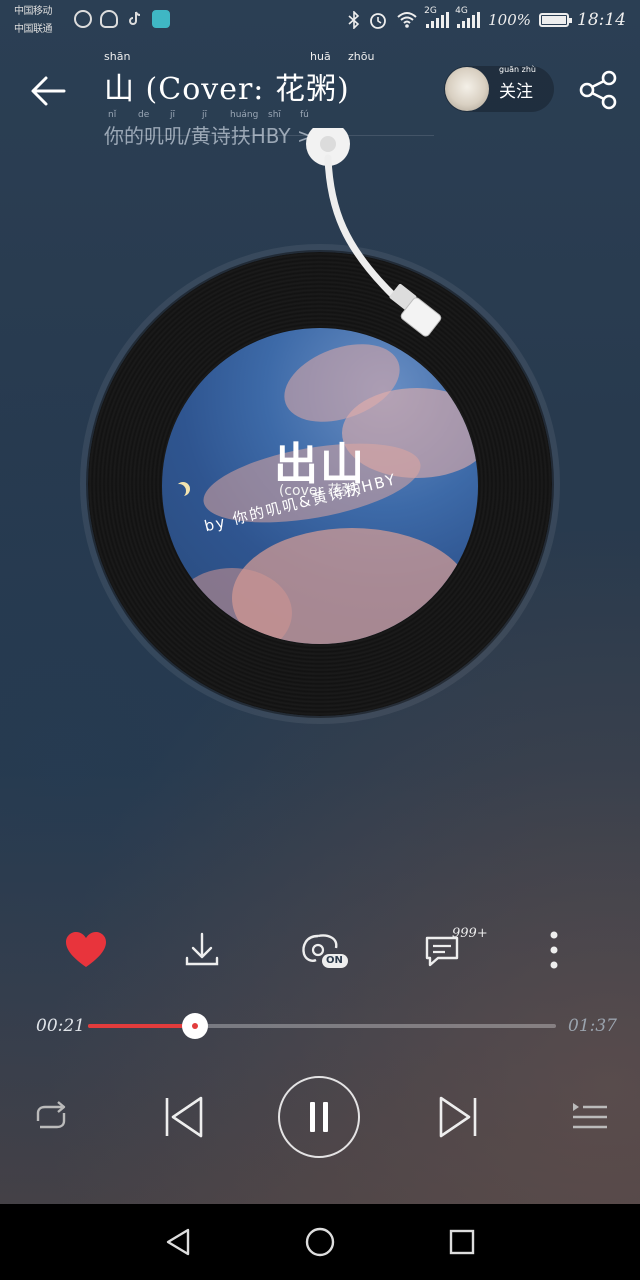 This screenshot has width=640, height=1280. I want to click on network-2g-label: 2G, so click(430, 11).